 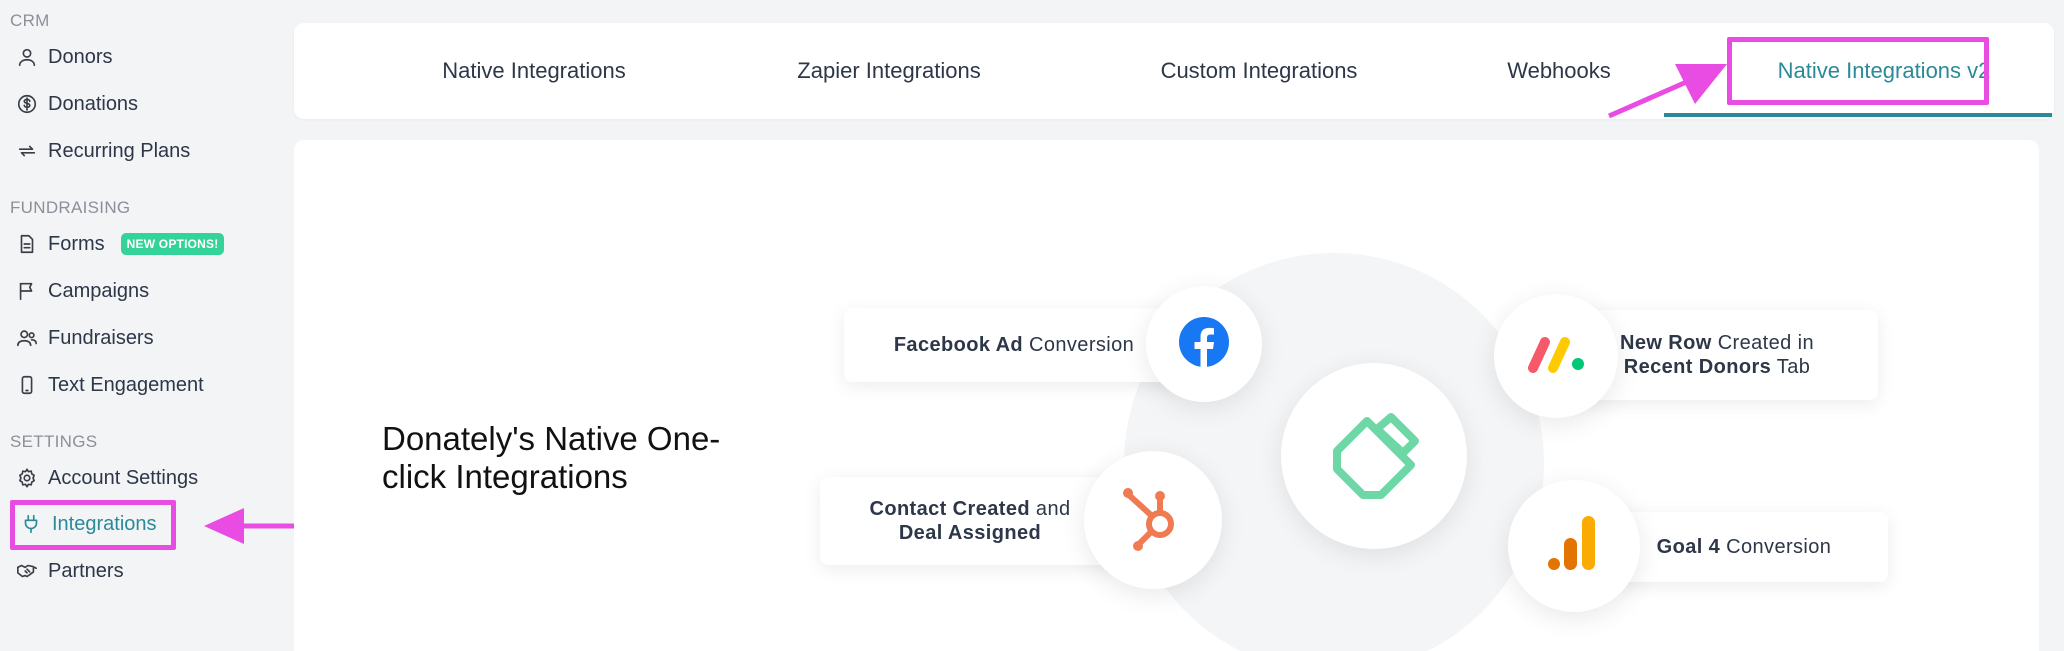 I want to click on plug-icon, so click(x=31, y=524).